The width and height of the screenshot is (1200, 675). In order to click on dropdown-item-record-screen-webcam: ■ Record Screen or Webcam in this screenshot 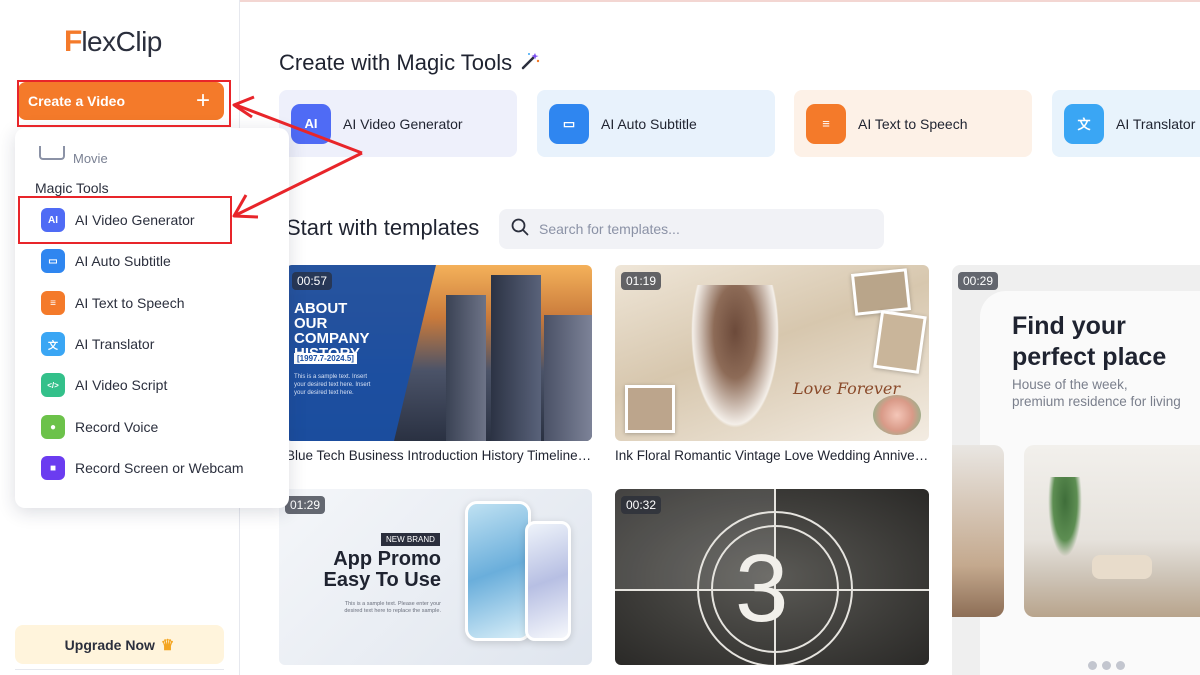, I will do `click(142, 468)`.